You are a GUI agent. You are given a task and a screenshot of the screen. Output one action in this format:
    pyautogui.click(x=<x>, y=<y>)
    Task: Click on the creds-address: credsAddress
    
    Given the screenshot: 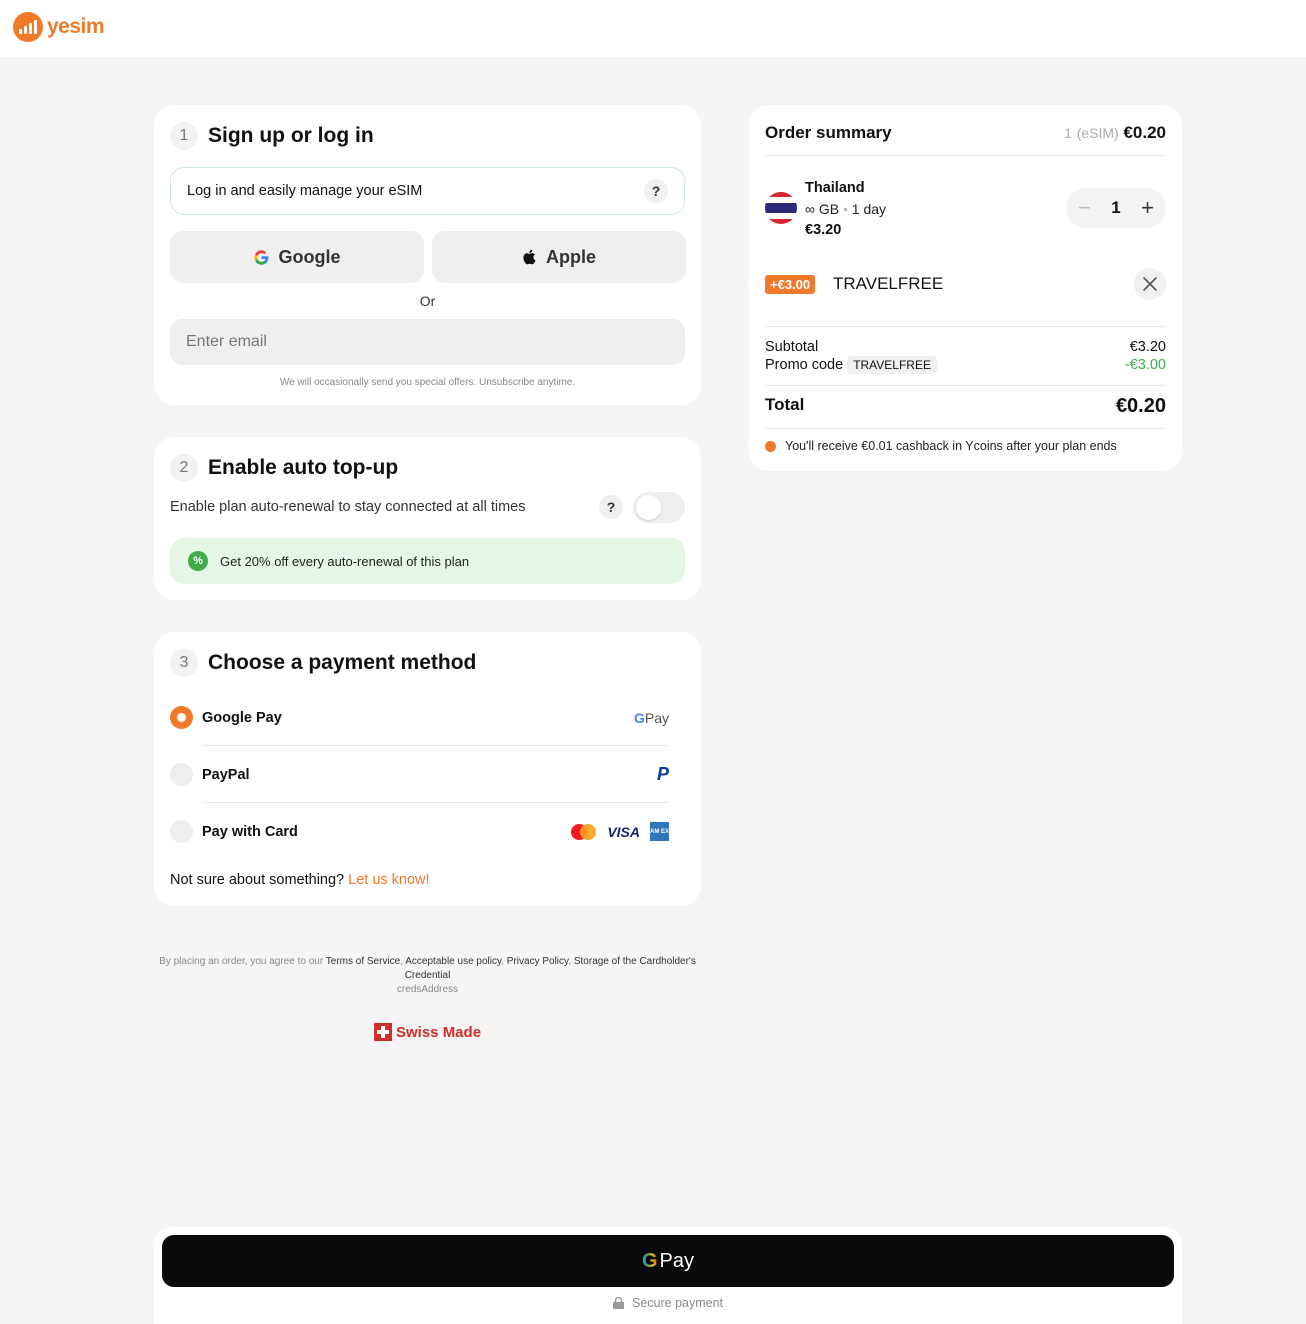 What is the action you would take?
    pyautogui.click(x=427, y=989)
    